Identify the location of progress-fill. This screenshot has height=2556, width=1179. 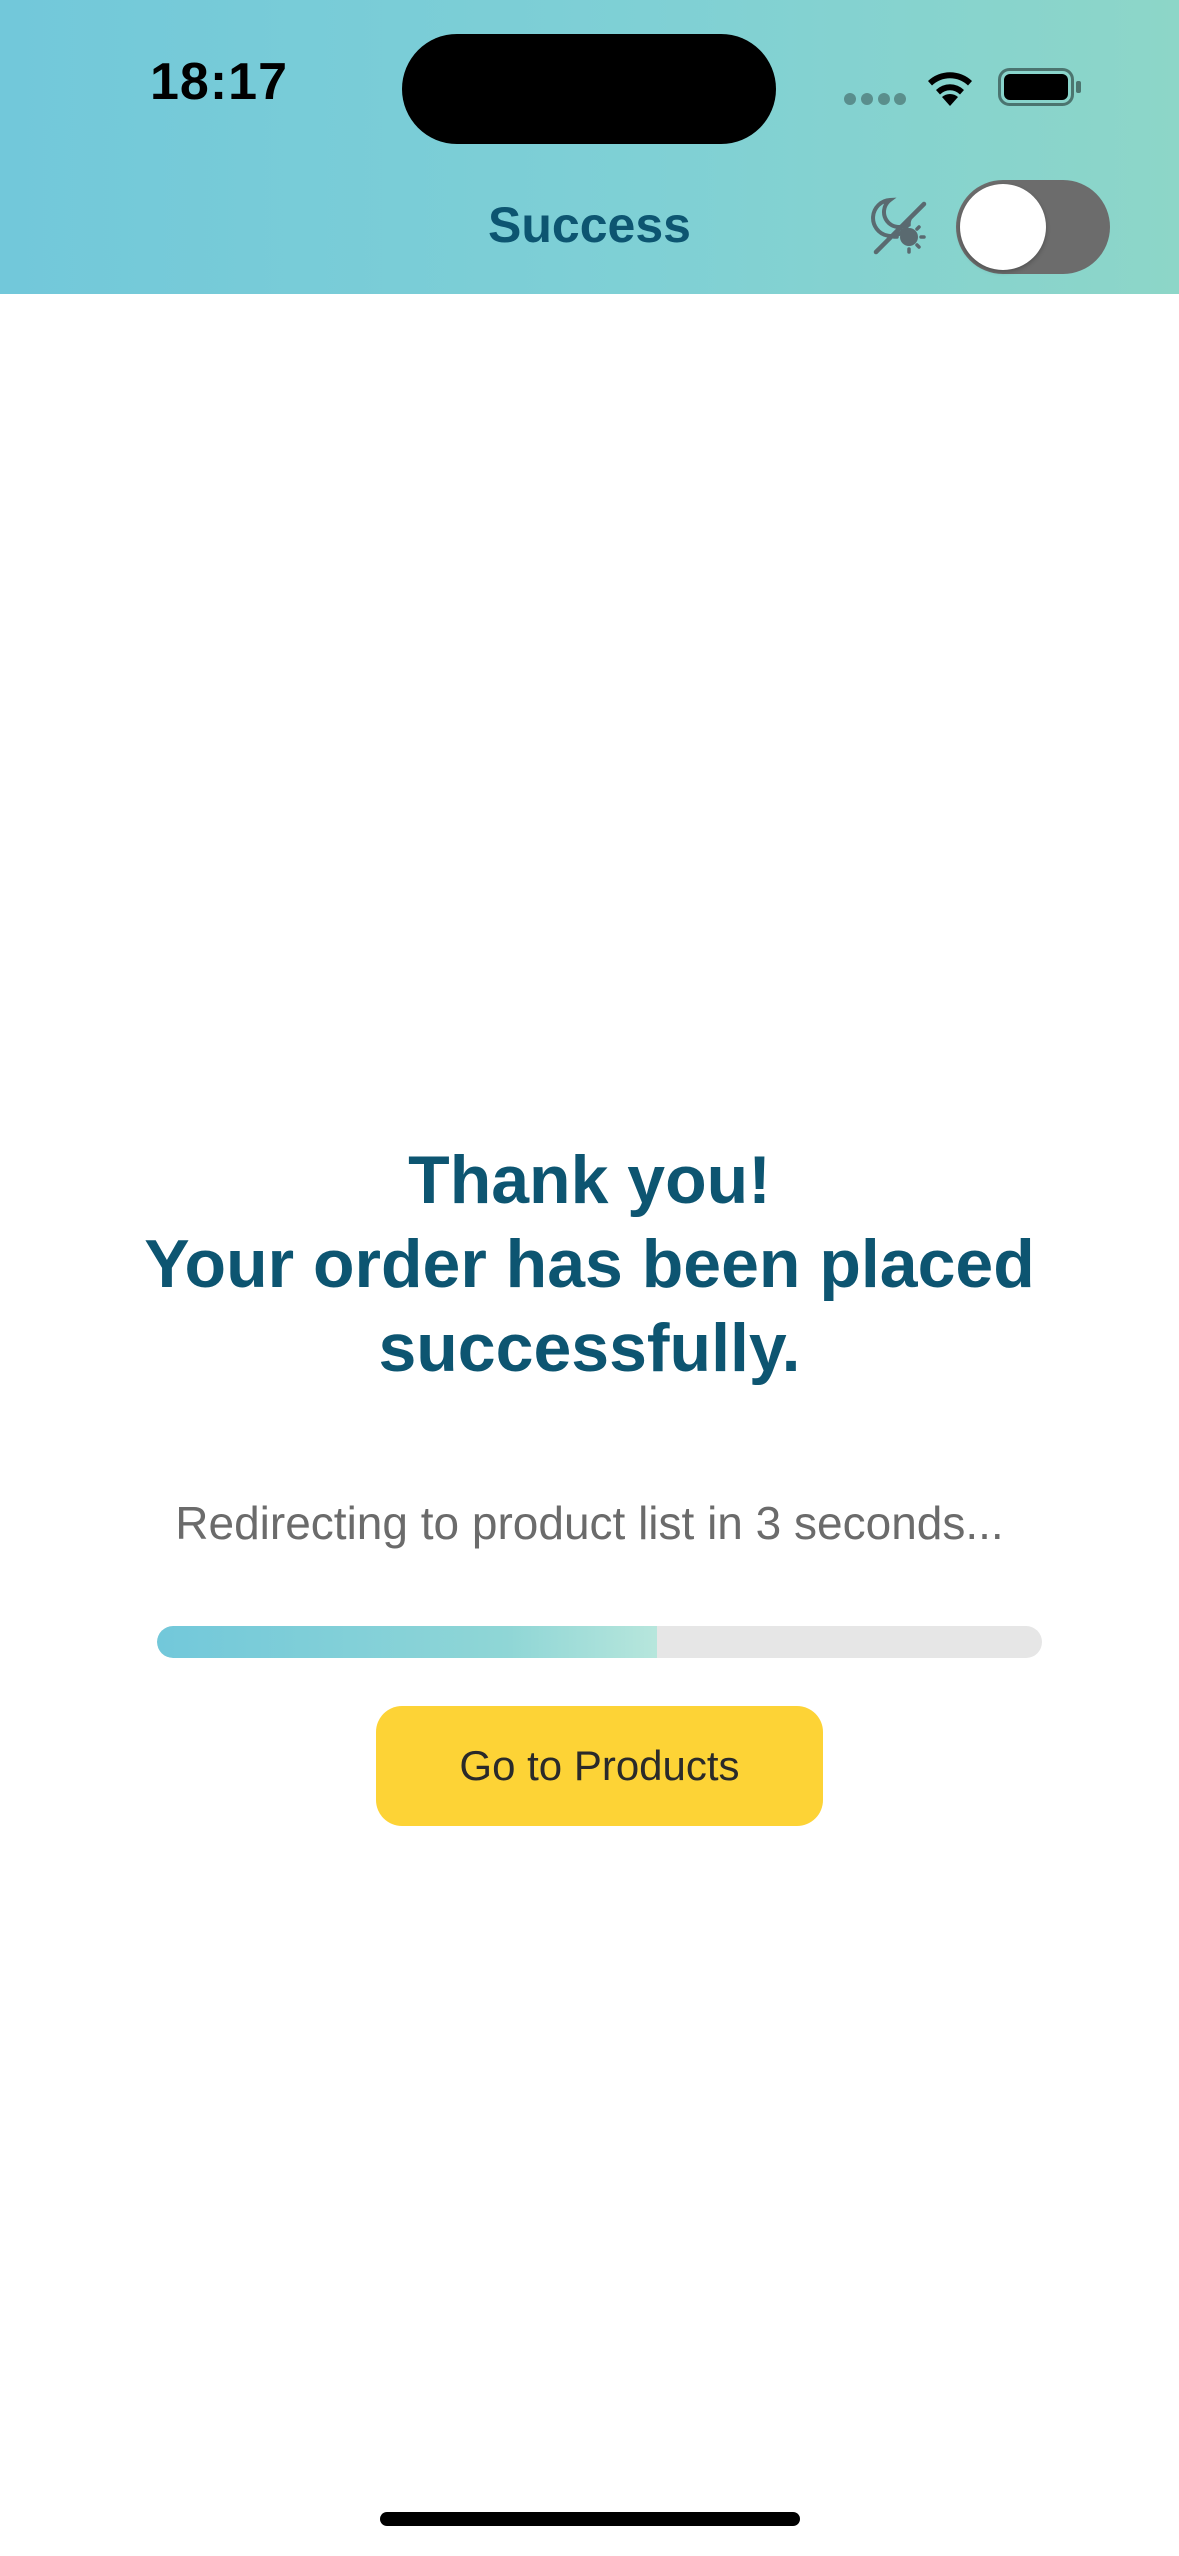
(407, 1642).